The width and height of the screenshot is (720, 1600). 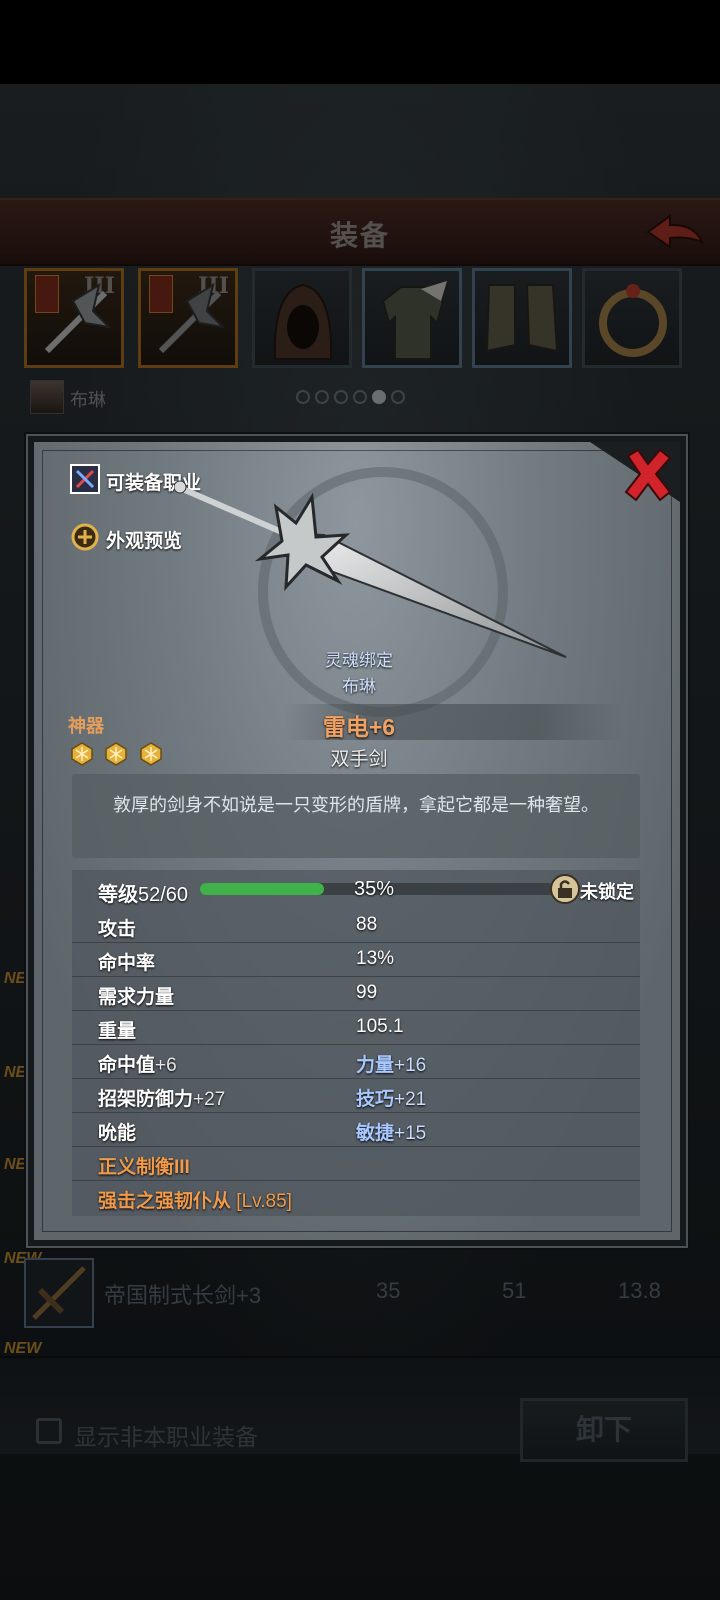 What do you see at coordinates (367, 924) in the screenshot?
I see `stat-value: 88` at bounding box center [367, 924].